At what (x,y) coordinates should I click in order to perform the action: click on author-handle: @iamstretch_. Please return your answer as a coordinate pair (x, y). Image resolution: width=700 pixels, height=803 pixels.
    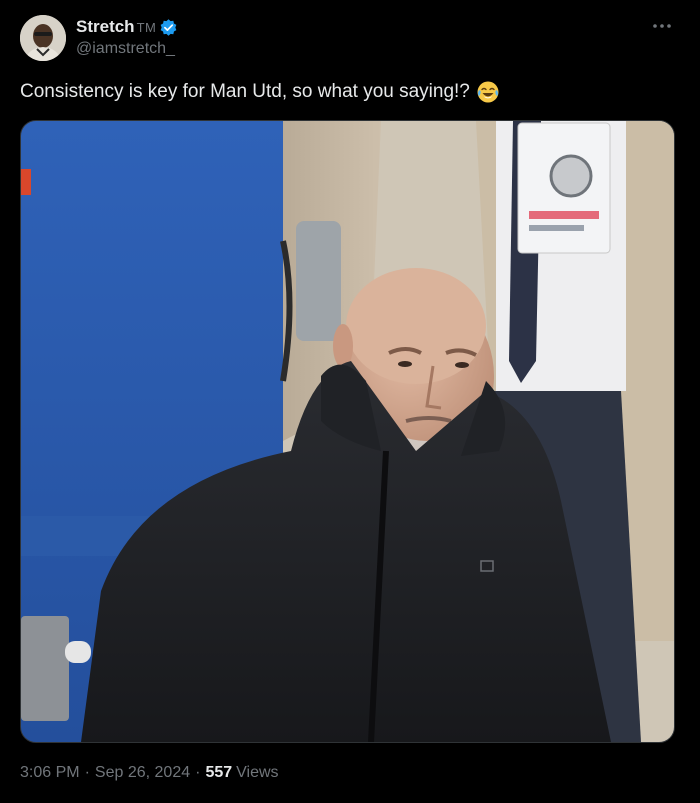
    Looking at the image, I should click on (125, 49).